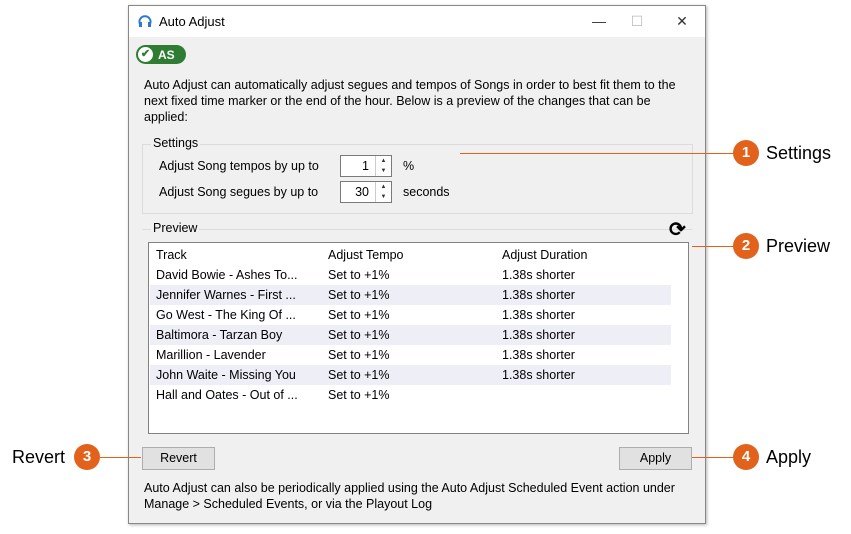  Describe the element at coordinates (789, 457) in the screenshot. I see `callout-4-label: Apply` at that location.